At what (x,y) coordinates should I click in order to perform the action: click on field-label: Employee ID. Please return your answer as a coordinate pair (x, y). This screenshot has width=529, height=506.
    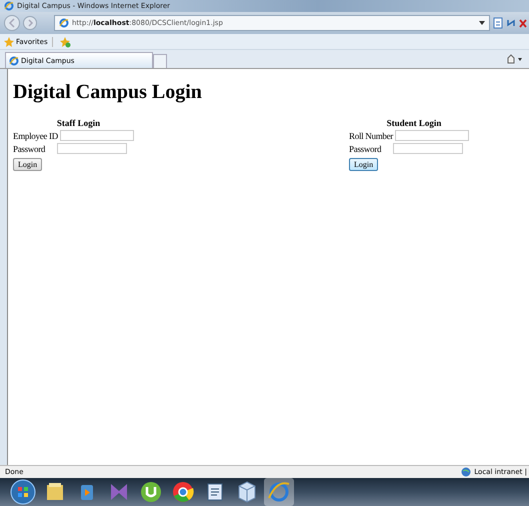
    Looking at the image, I should click on (35, 135).